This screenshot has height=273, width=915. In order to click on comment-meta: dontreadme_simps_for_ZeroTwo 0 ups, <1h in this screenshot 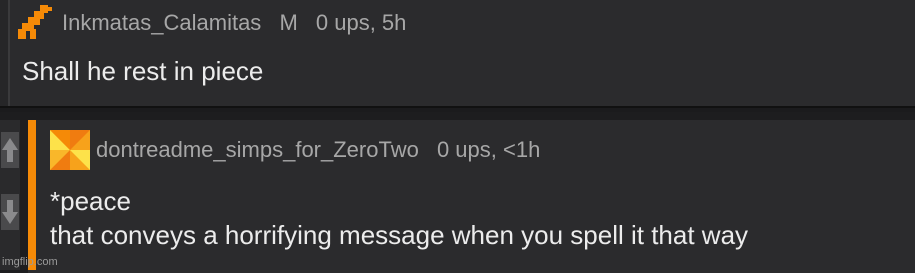, I will do `click(324, 150)`.